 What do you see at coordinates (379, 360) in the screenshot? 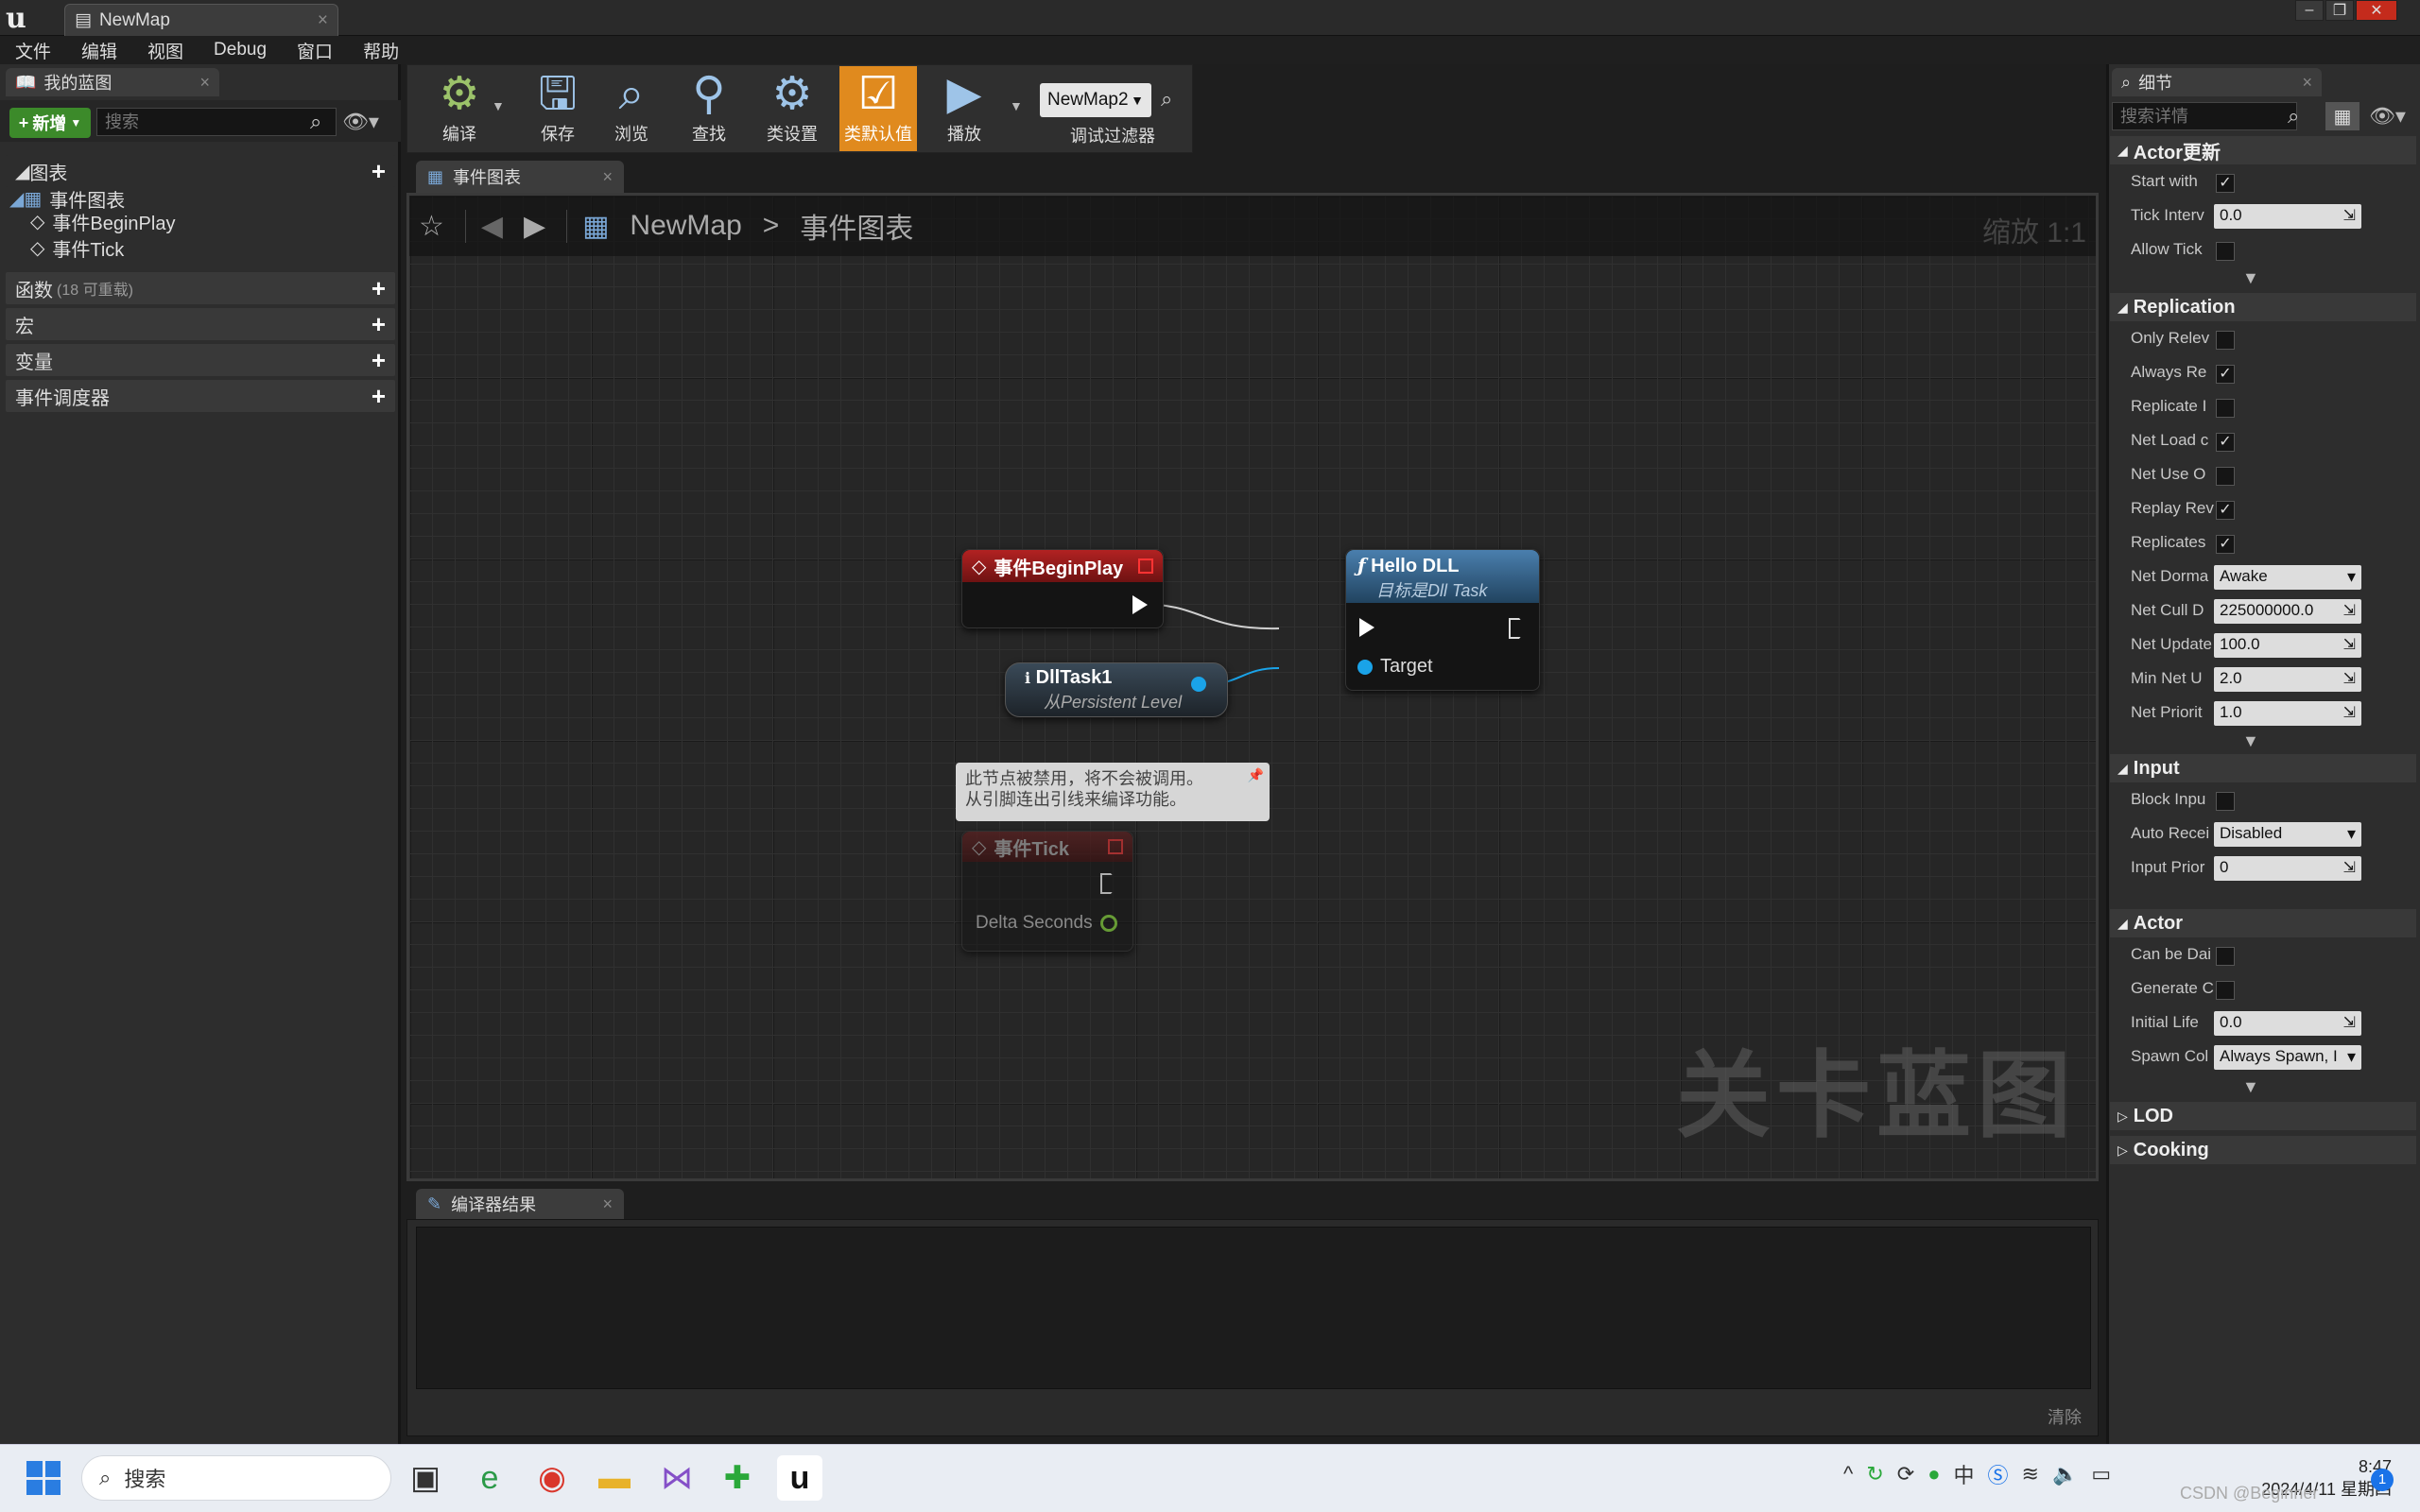
I see `add-variable-icon: +` at bounding box center [379, 360].